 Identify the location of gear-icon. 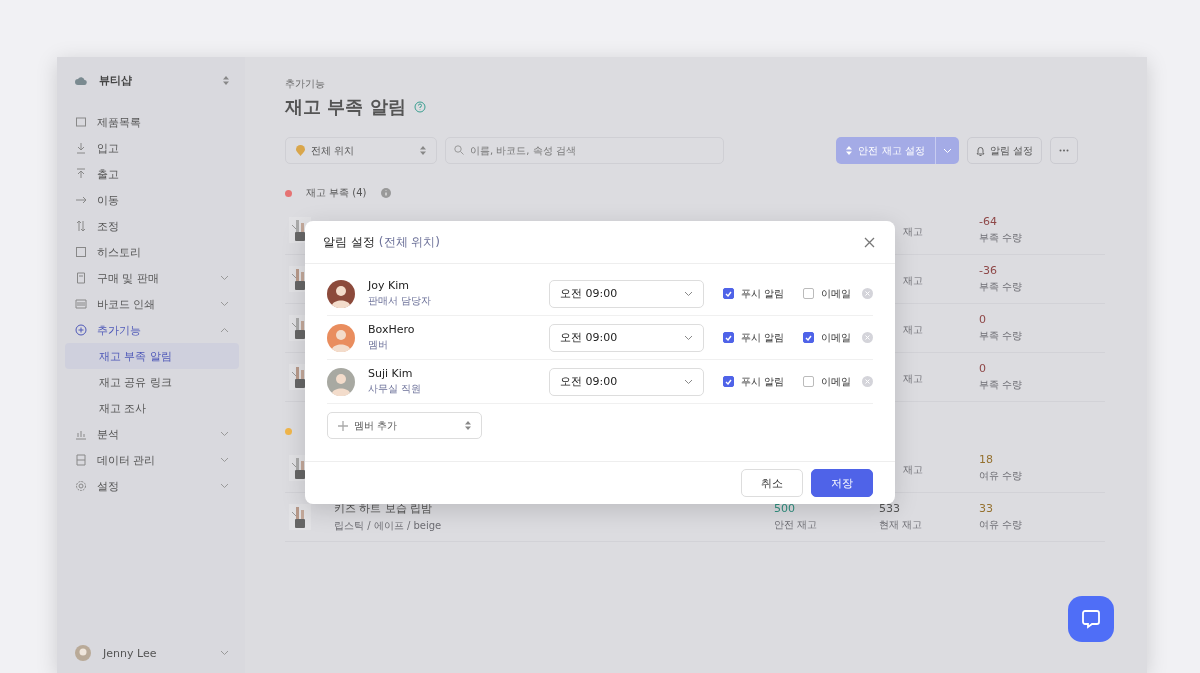
(81, 486).